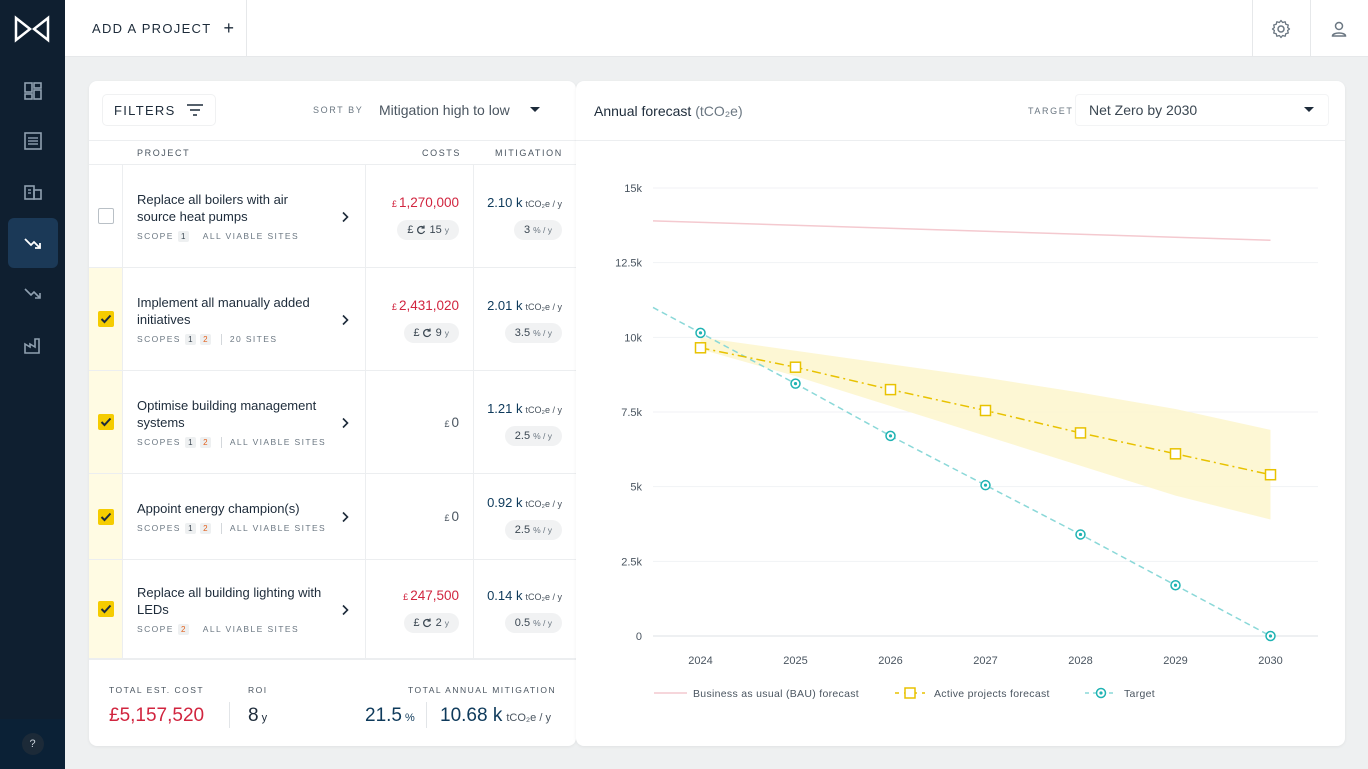 The width and height of the screenshot is (1368, 769). What do you see at coordinates (229, 600) in the screenshot?
I see `project-title: Replace all building lighting with LEDs` at bounding box center [229, 600].